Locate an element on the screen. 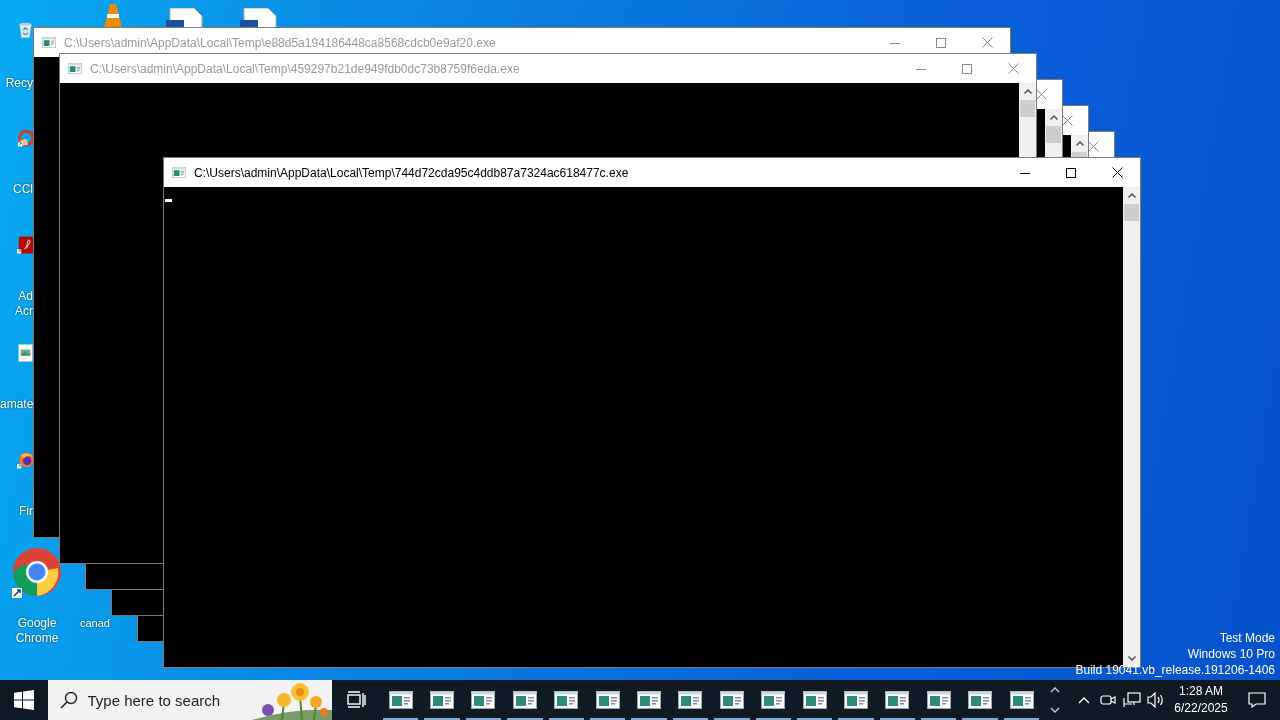 The width and height of the screenshot is (1280, 720). os-info-text: Build 19041.vb_release.191206-1406 is located at coordinates (1175, 670).